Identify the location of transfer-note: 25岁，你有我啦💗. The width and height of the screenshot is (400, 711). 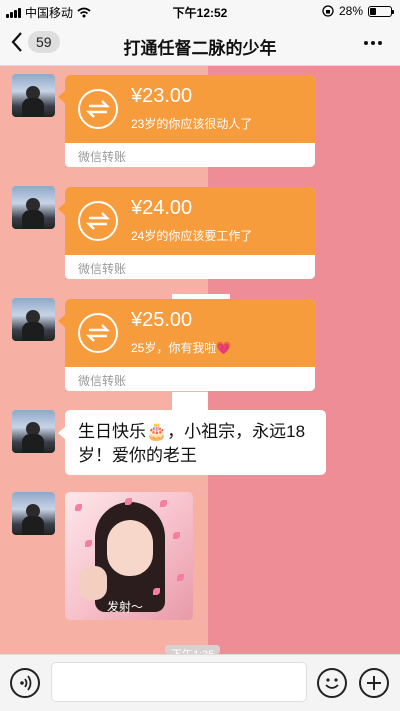
(181, 348).